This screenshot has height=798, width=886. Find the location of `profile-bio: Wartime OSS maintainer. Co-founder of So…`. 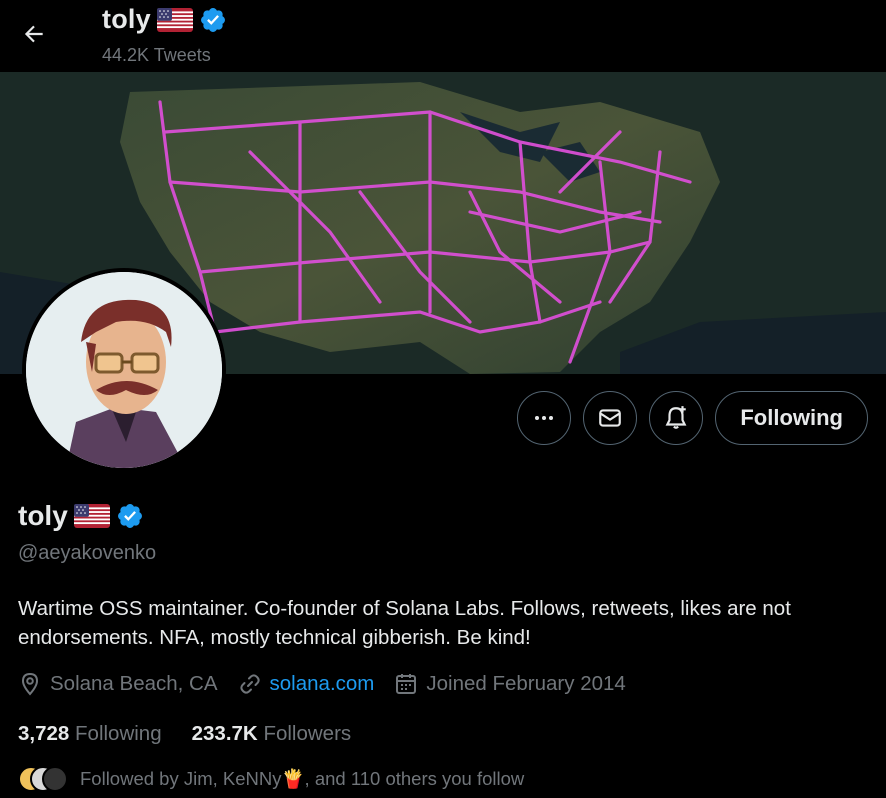

profile-bio: Wartime OSS maintainer. Co-founder of So… is located at coordinates (404, 623).